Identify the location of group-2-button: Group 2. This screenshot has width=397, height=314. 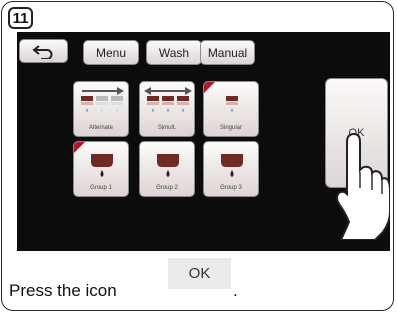
(167, 169).